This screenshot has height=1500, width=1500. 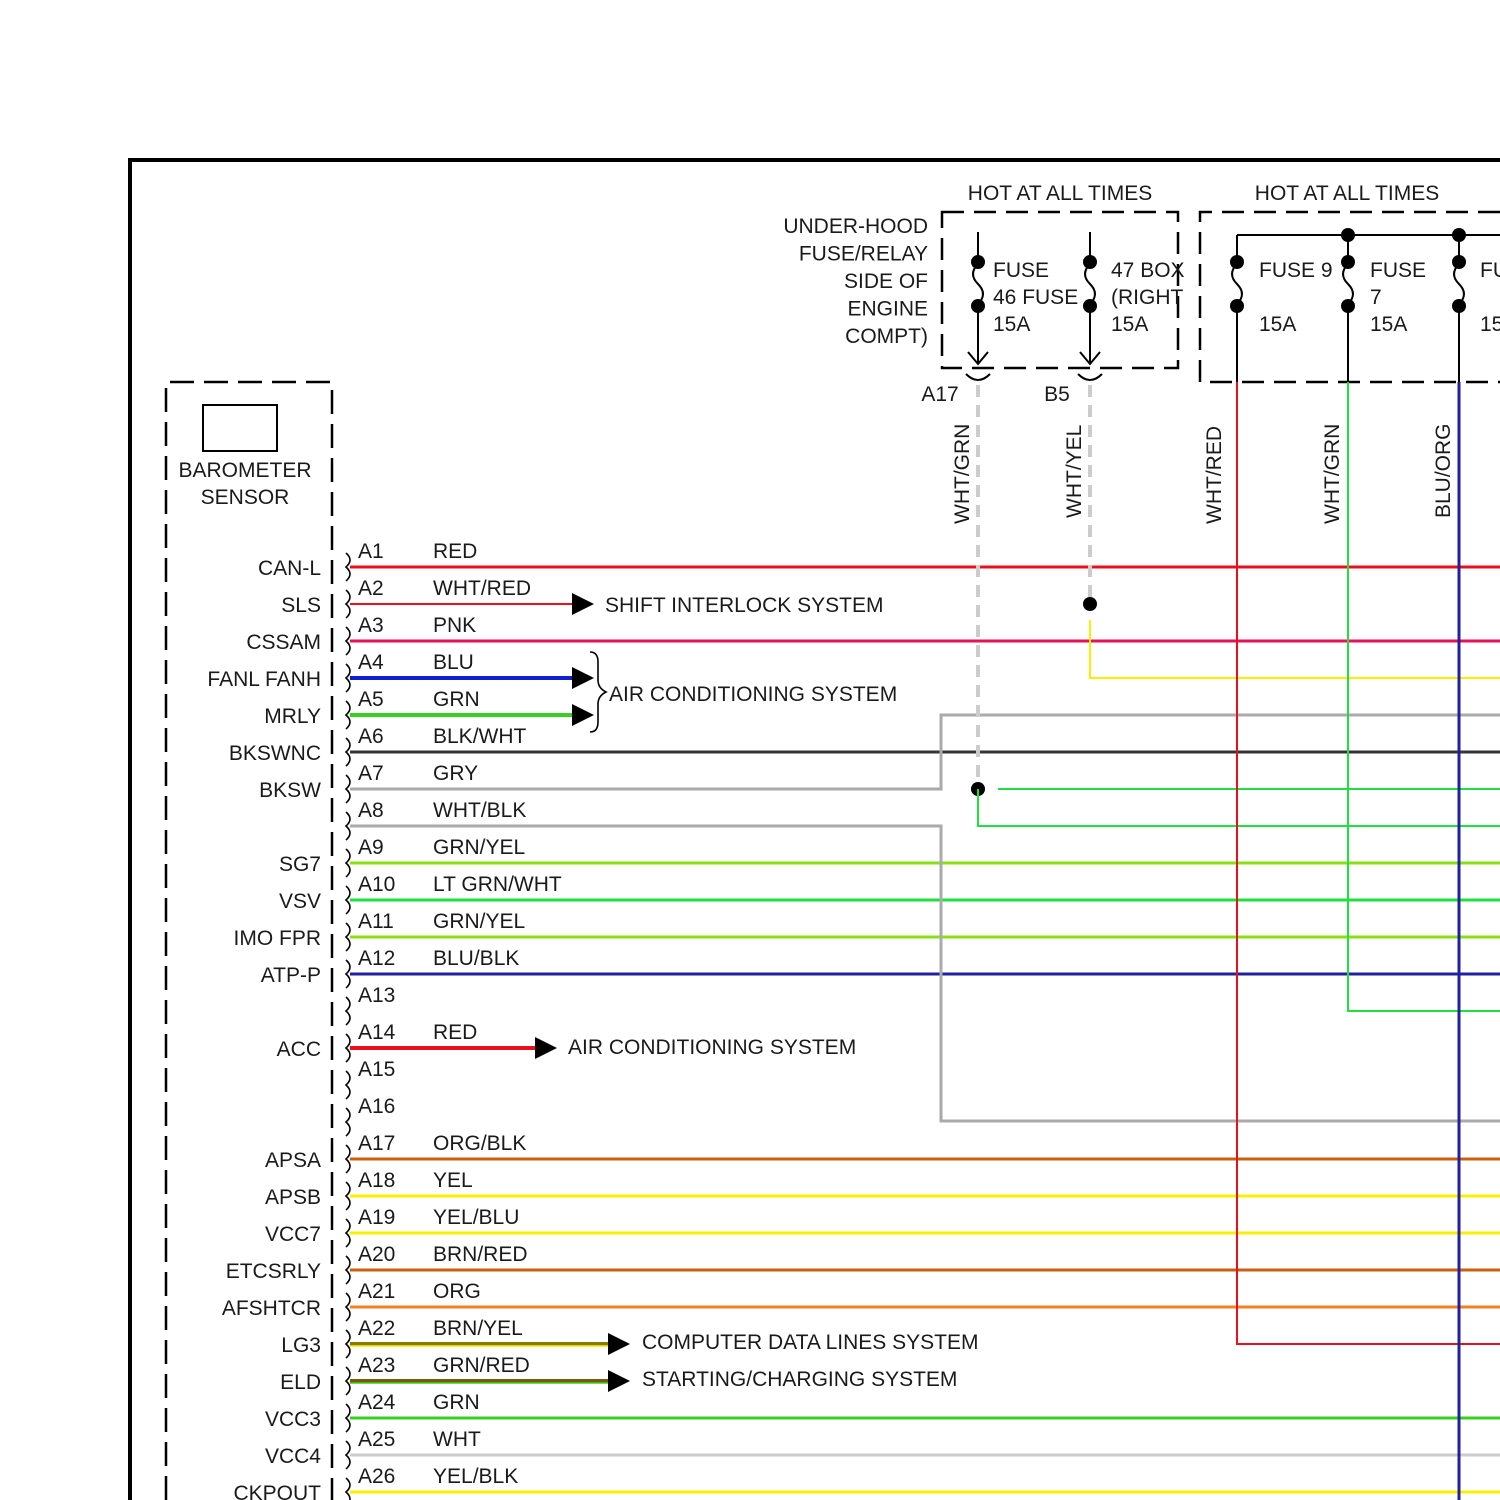 What do you see at coordinates (347, 567) in the screenshot?
I see `pin-connector-A1` at bounding box center [347, 567].